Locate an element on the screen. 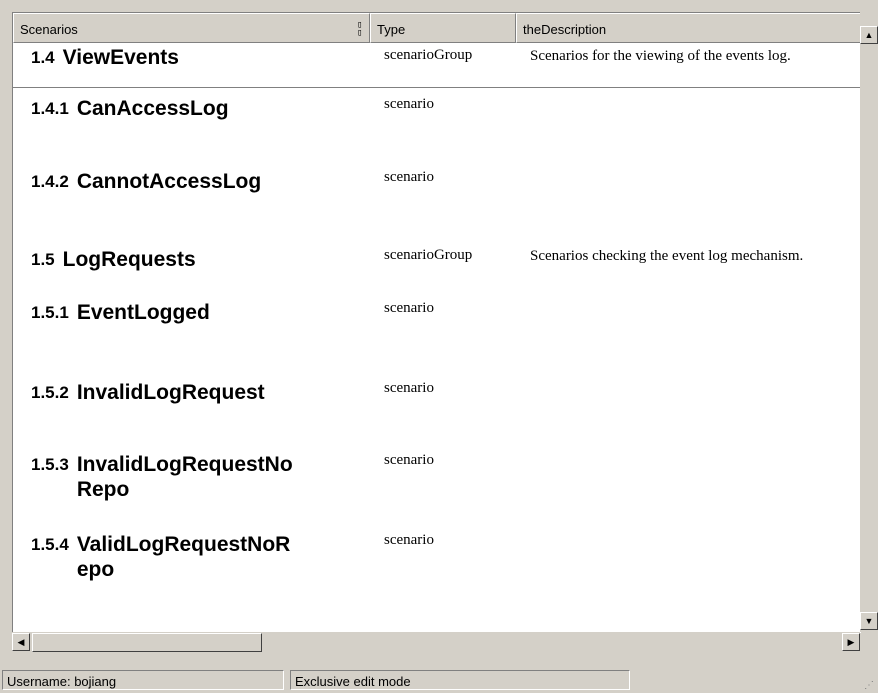 This screenshot has width=878, height=693. grid-header: Scenarios ▯ ▯ Type theDescription is located at coordinates (437, 28).